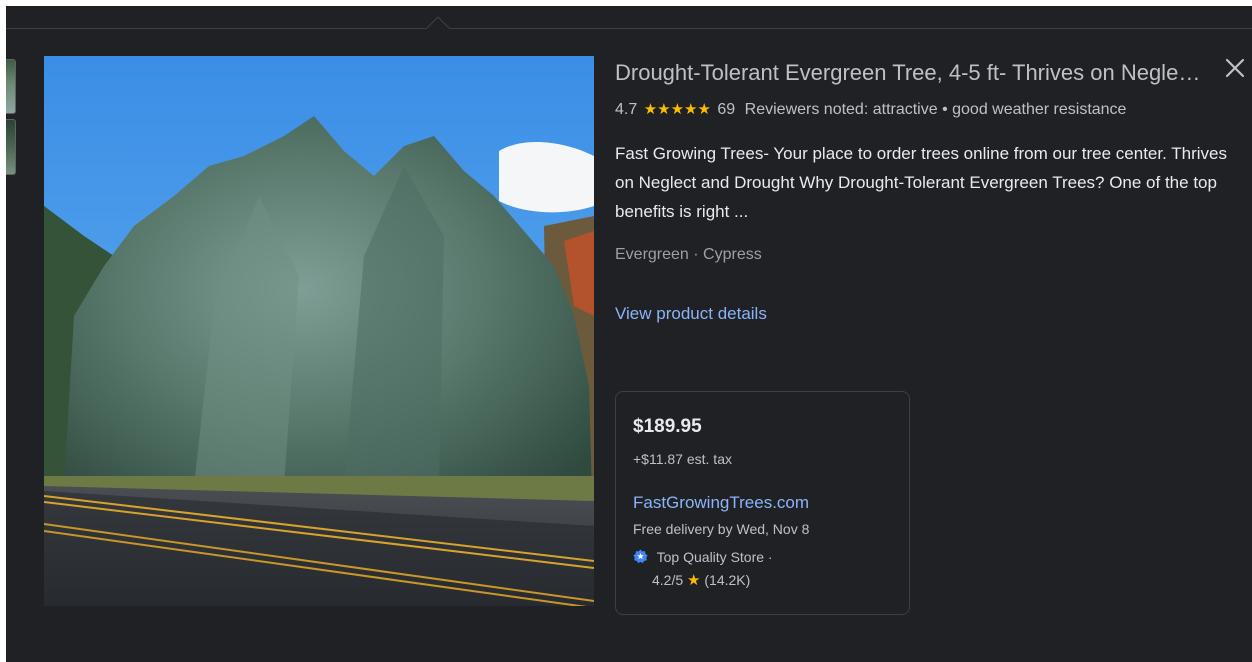 The width and height of the screenshot is (1252, 662). What do you see at coordinates (682, 459) in the screenshot?
I see `est-tax: +$11.87 est. tax` at bounding box center [682, 459].